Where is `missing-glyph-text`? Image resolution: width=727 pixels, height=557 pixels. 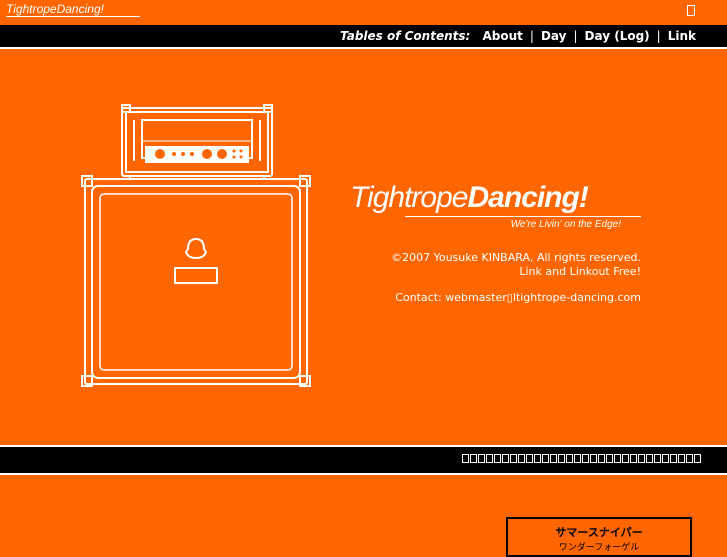 missing-glyph-text is located at coordinates (581, 458).